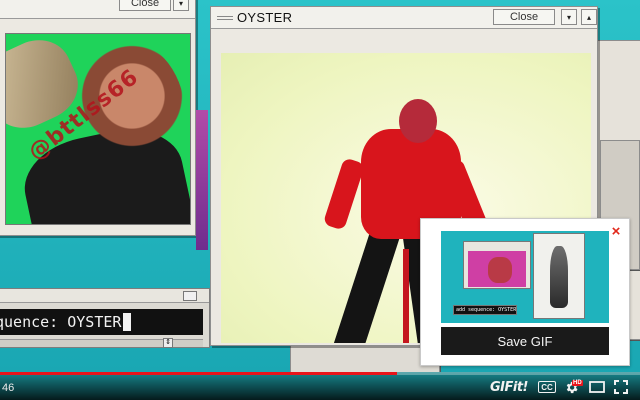 This screenshot has height=400, width=640. What do you see at coordinates (225, 18) in the screenshot?
I see `window-grip-icon` at bounding box center [225, 18].